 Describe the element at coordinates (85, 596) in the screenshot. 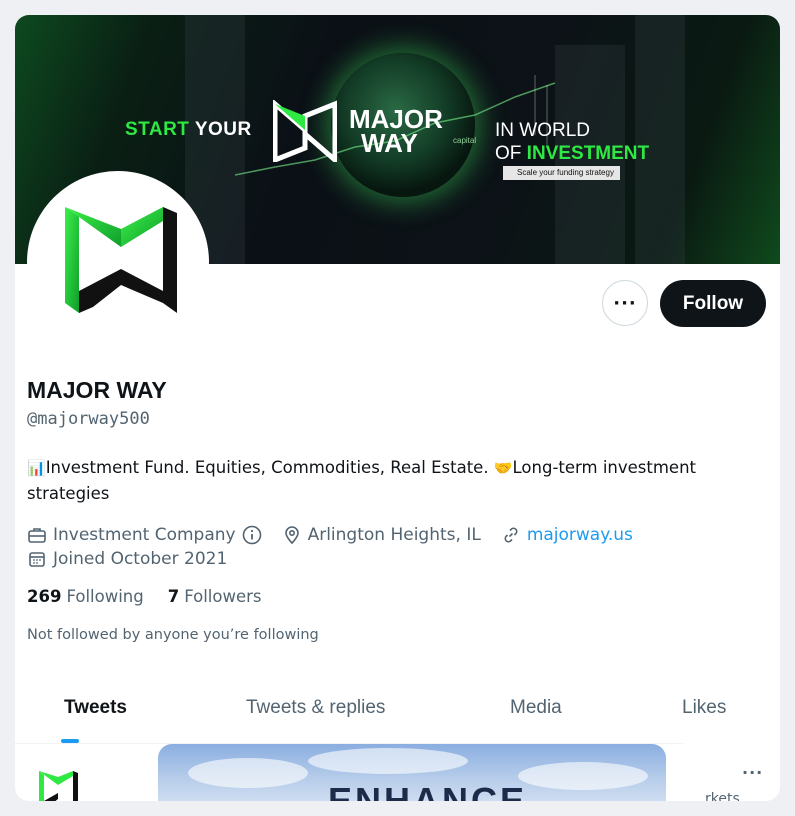

I see `following-link: 269 Following` at that location.